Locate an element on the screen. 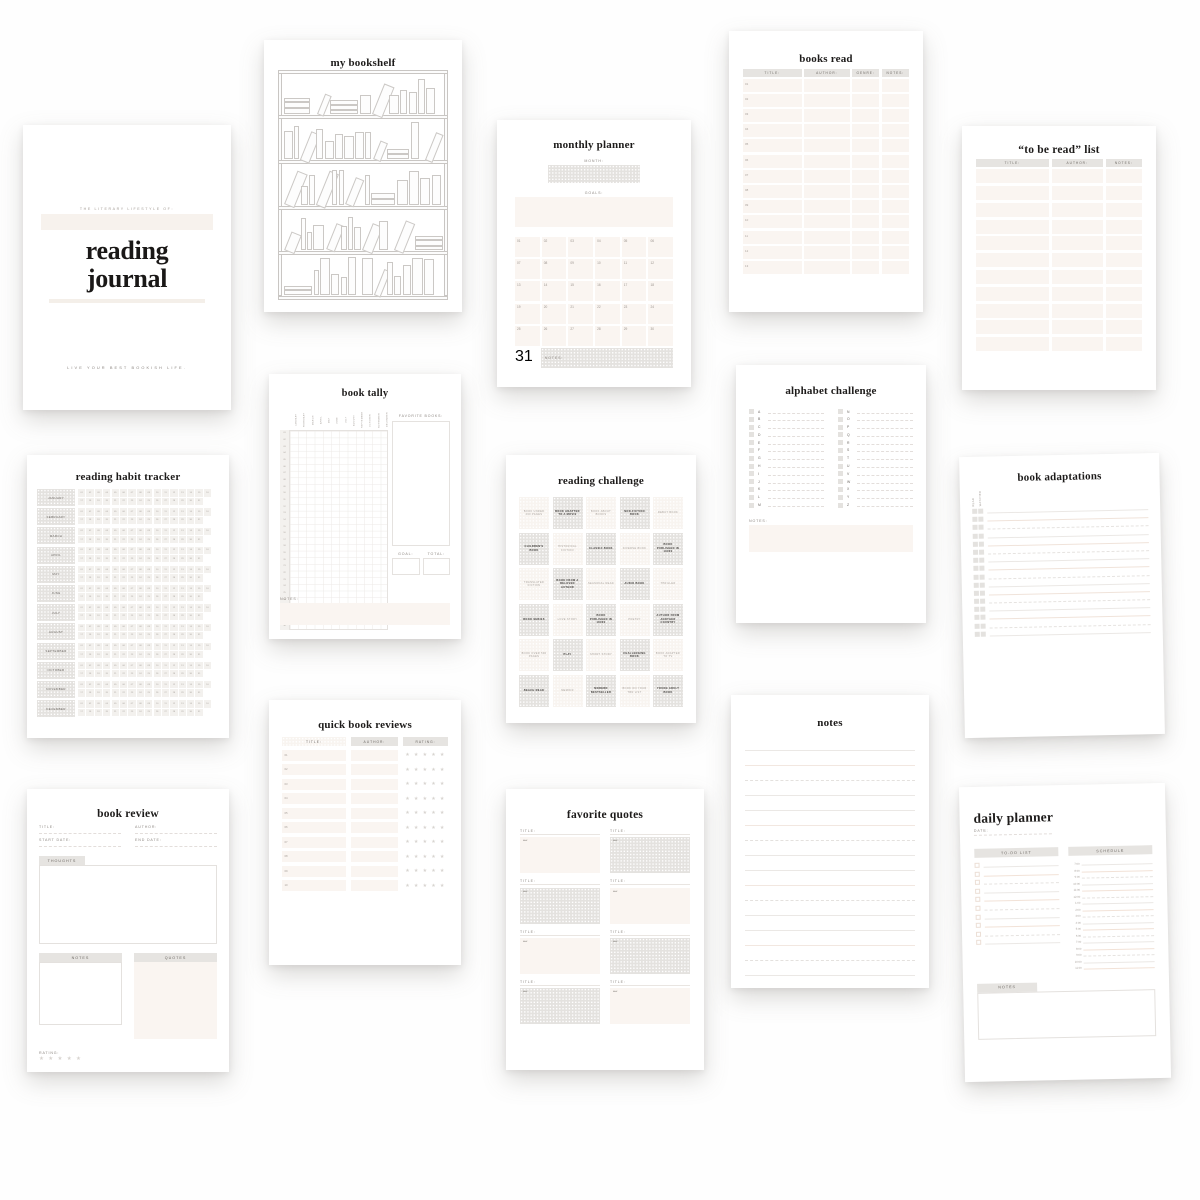 Image resolution: width=1200 pixels, height=1200 pixels. quote-title-line is located at coordinates (650, 834).